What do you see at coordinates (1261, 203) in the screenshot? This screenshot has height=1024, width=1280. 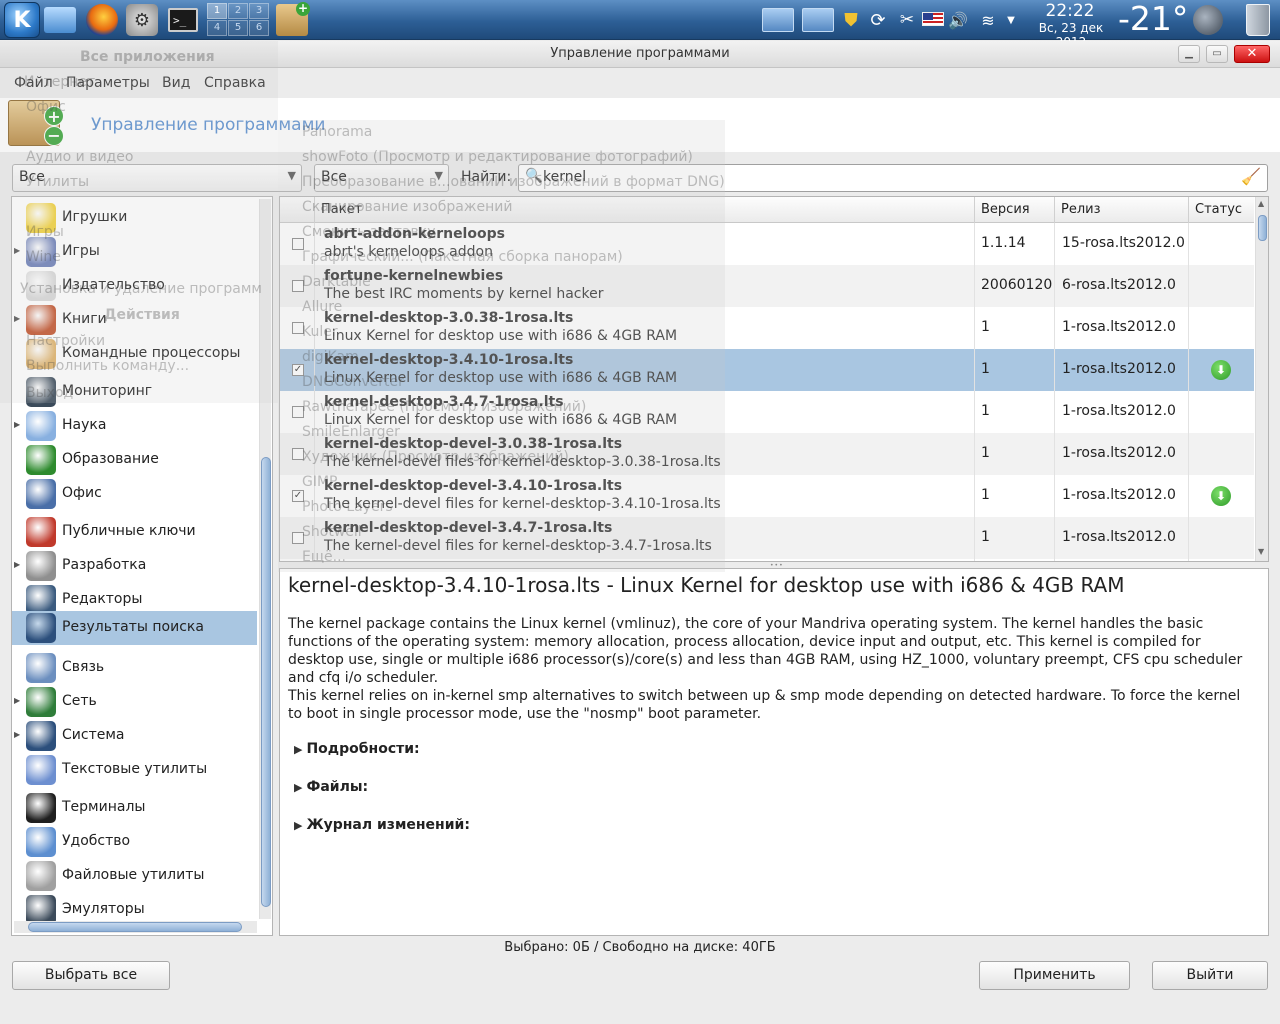 I see `scroll-up-icon: ▲` at bounding box center [1261, 203].